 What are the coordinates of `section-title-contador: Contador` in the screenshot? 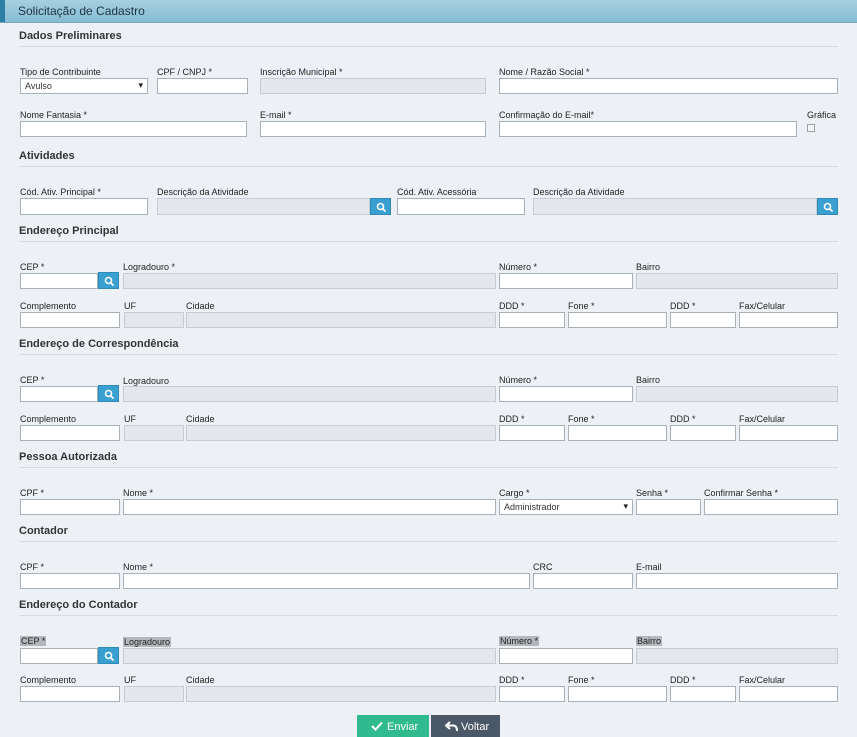 It's located at (43, 531).